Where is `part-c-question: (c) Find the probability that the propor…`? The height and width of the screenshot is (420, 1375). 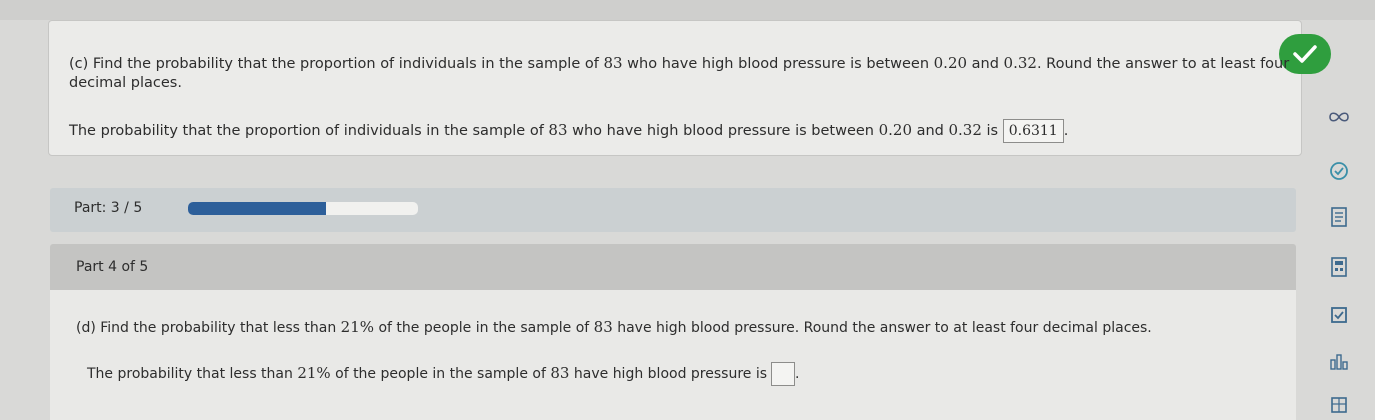 part-c-question: (c) Find the probability that the propor… is located at coordinates (679, 72).